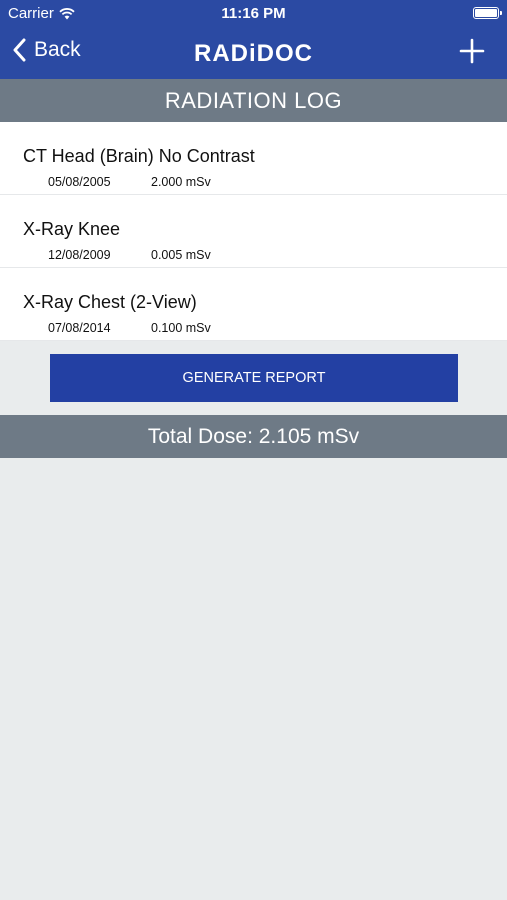 The height and width of the screenshot is (900, 507). I want to click on status-time: 11:16 PM, so click(253, 13).